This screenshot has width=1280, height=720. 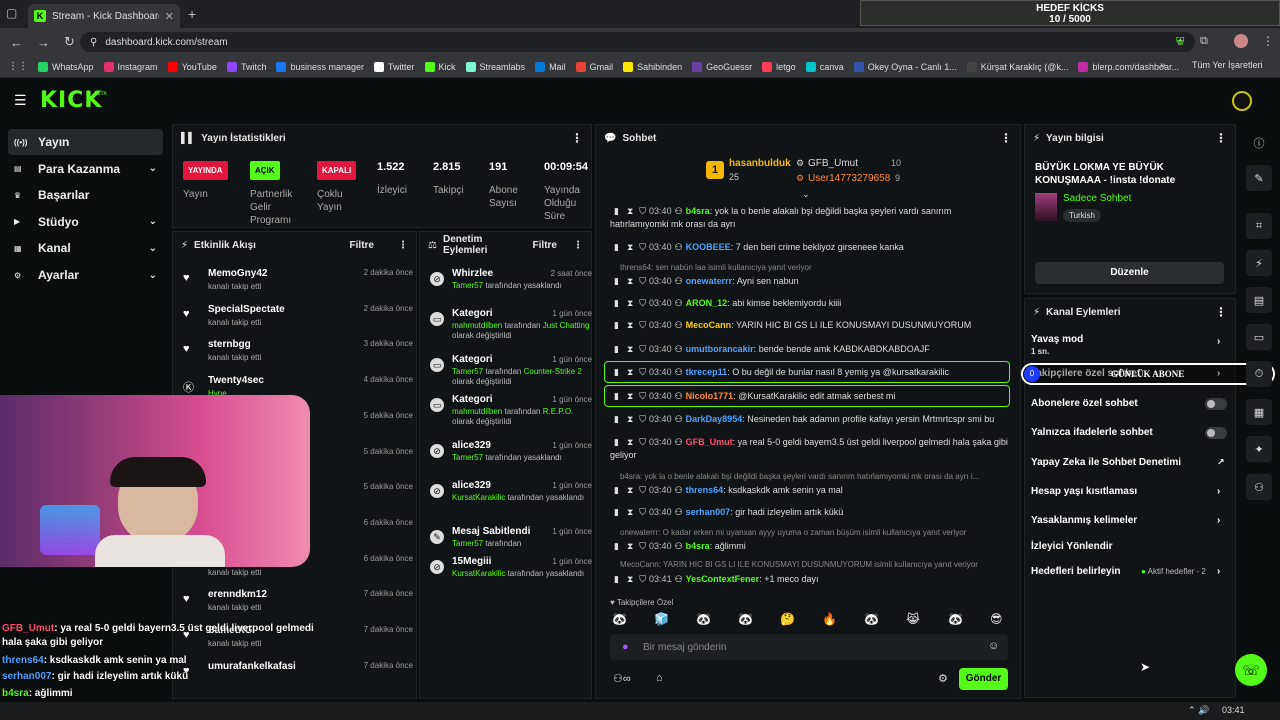 I want to click on bookmark-item: WhatsApp, so click(x=66, y=66).